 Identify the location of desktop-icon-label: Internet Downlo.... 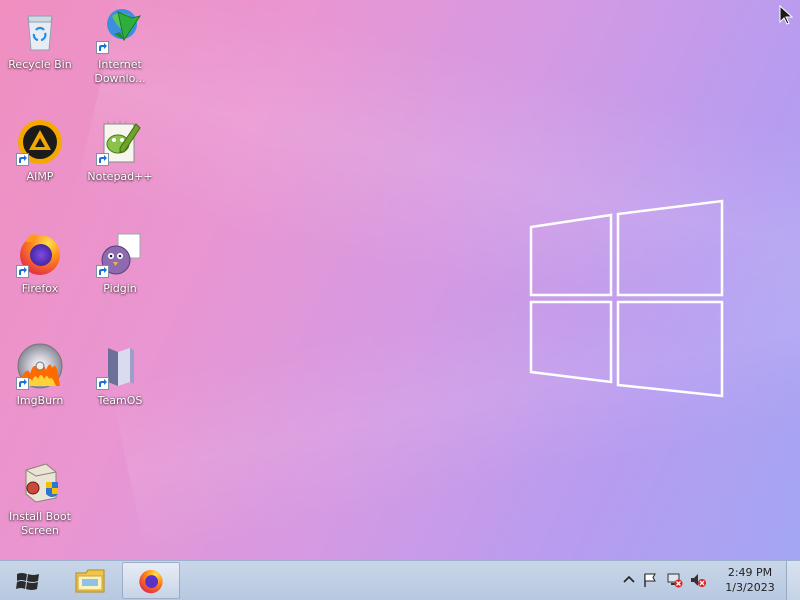
(120, 71).